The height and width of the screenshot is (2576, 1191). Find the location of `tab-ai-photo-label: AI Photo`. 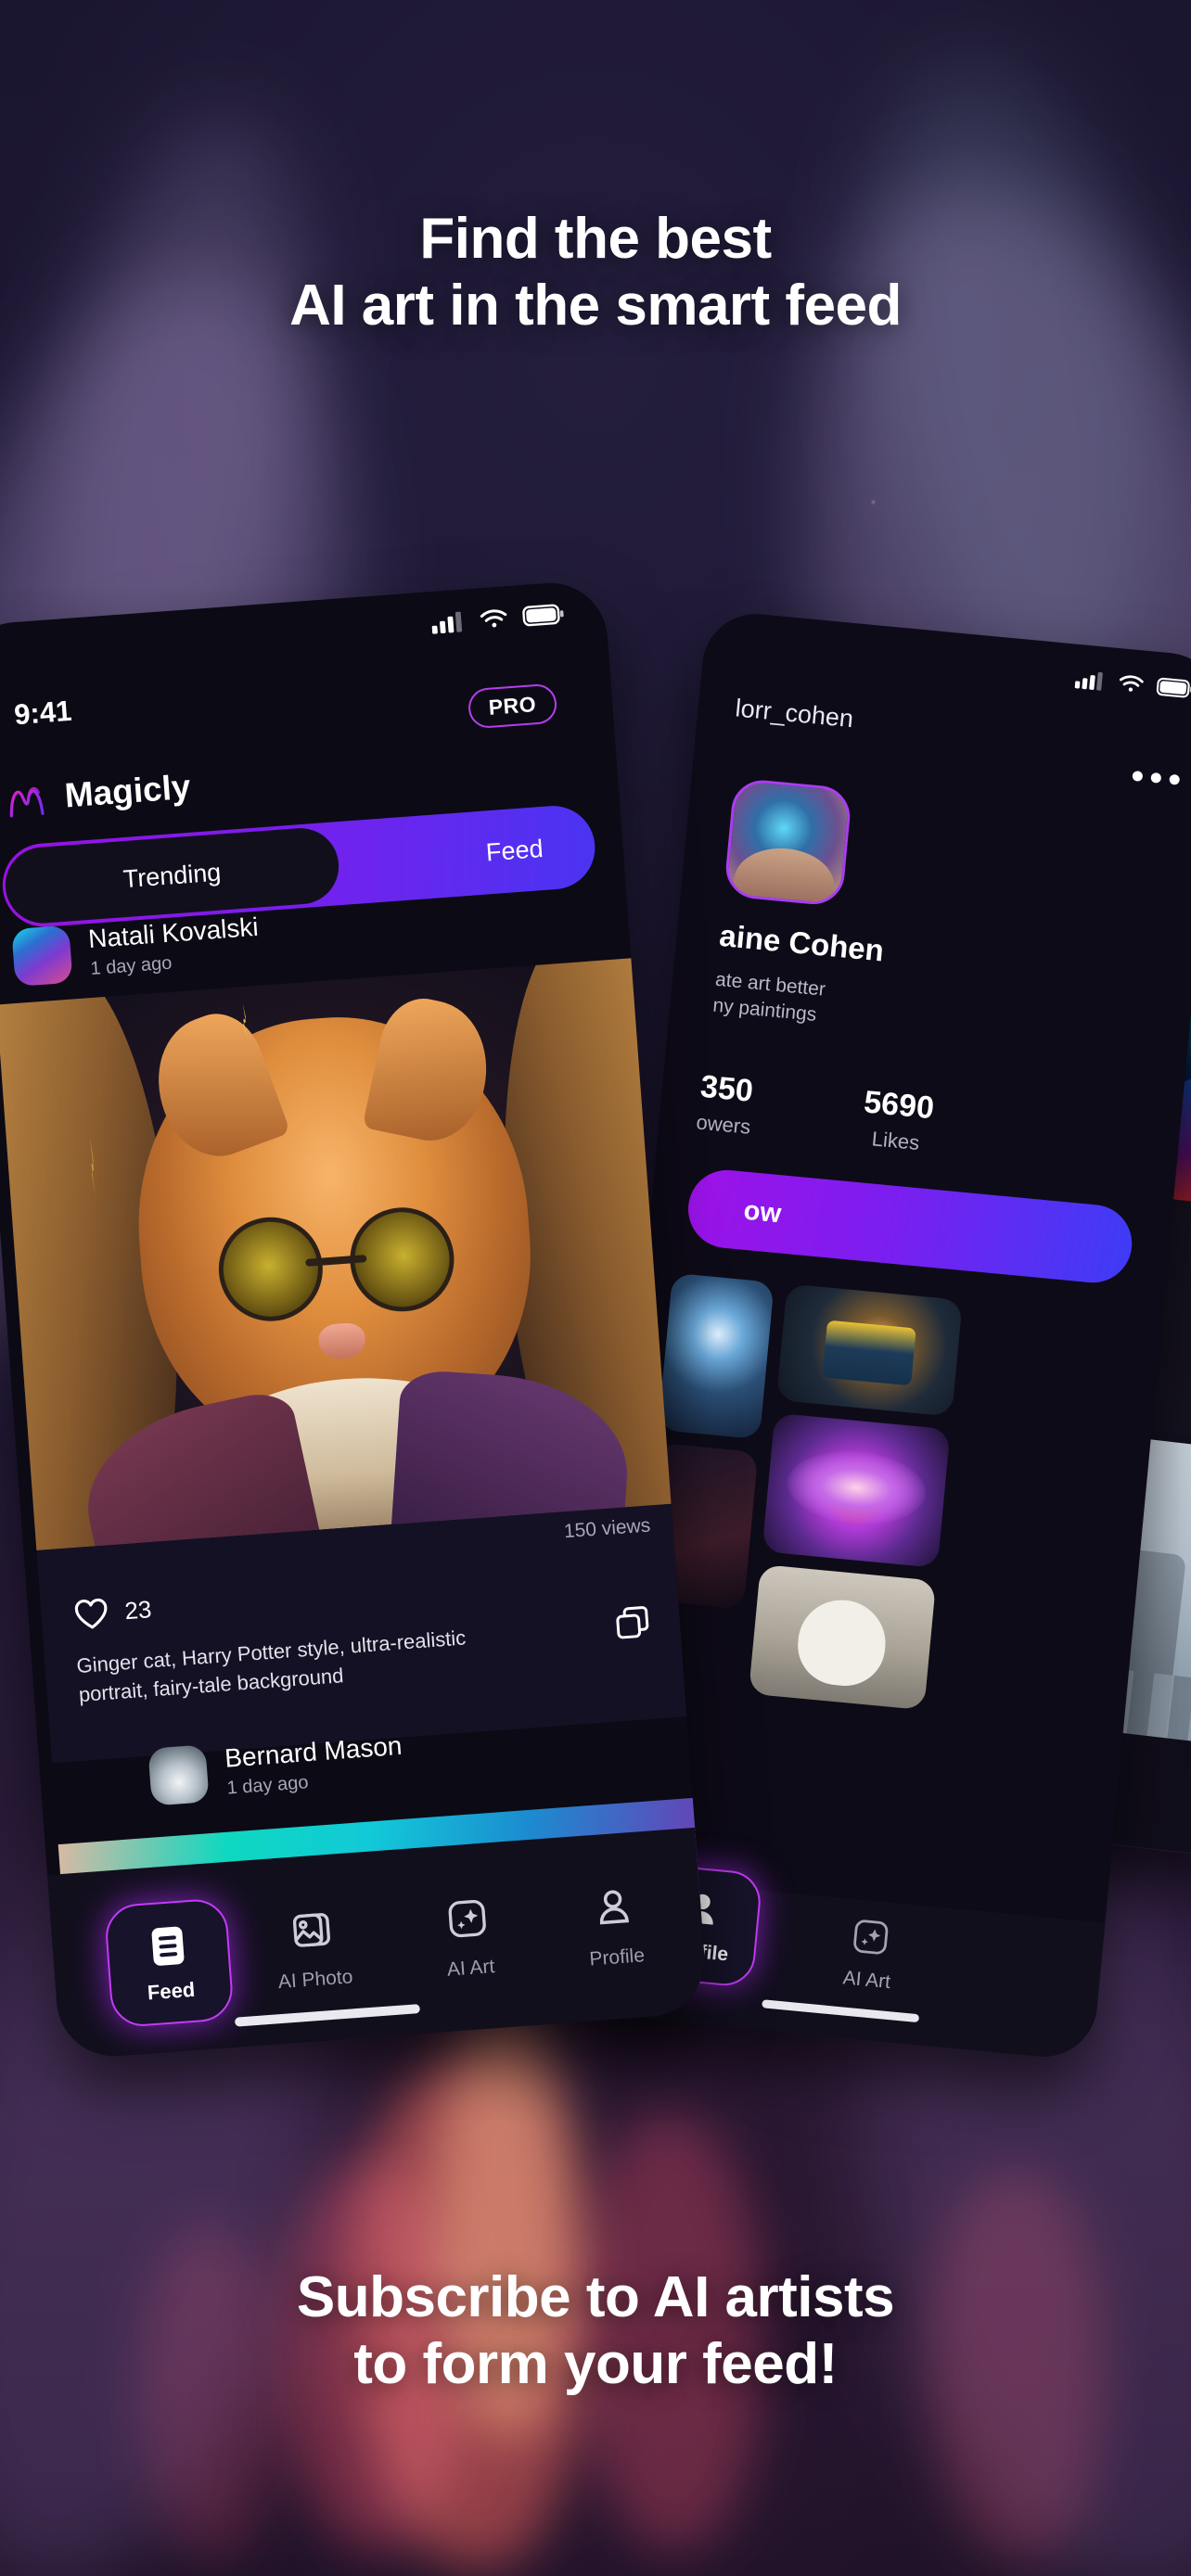

tab-ai-photo-label: AI Photo is located at coordinates (315, 1980).